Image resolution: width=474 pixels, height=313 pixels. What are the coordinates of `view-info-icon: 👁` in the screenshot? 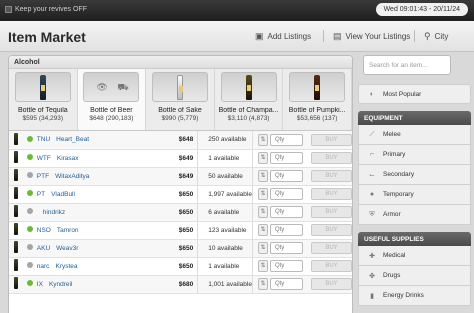 It's located at (101, 87).